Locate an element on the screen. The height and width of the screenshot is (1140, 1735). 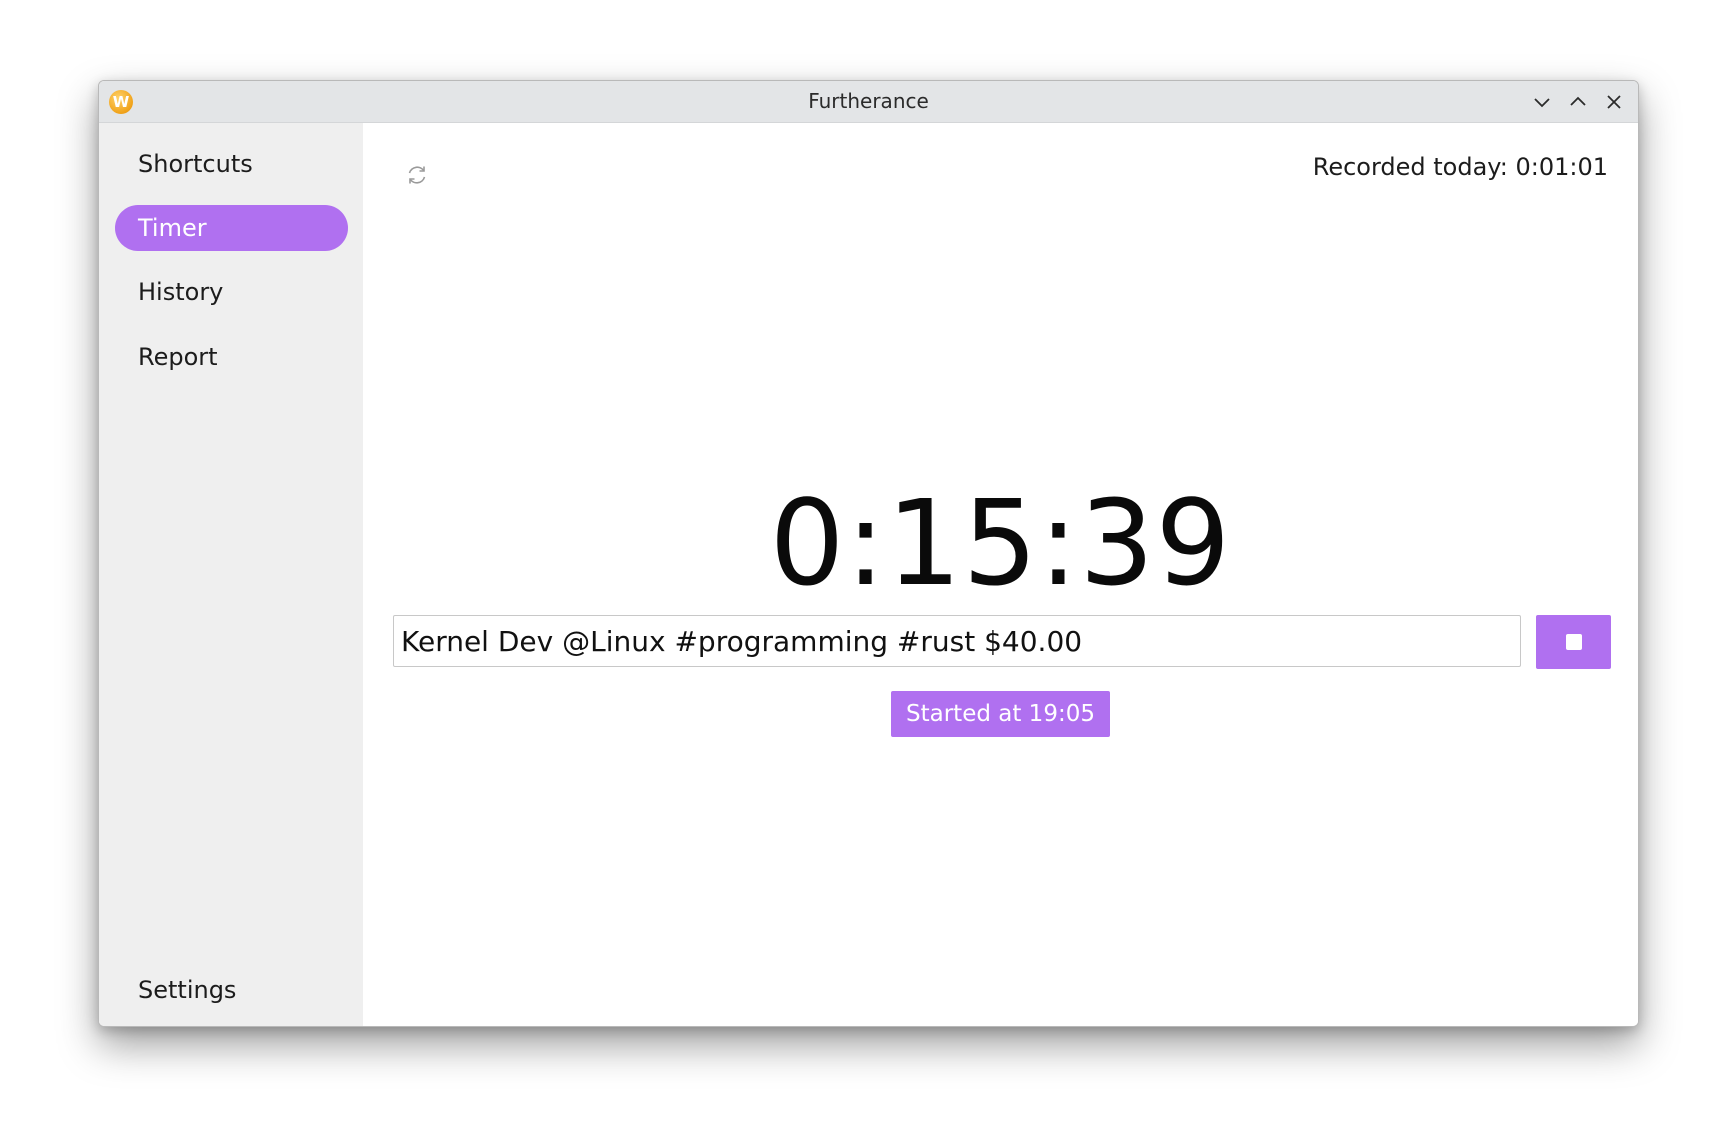
window-title: Furtherance is located at coordinates (868, 101).